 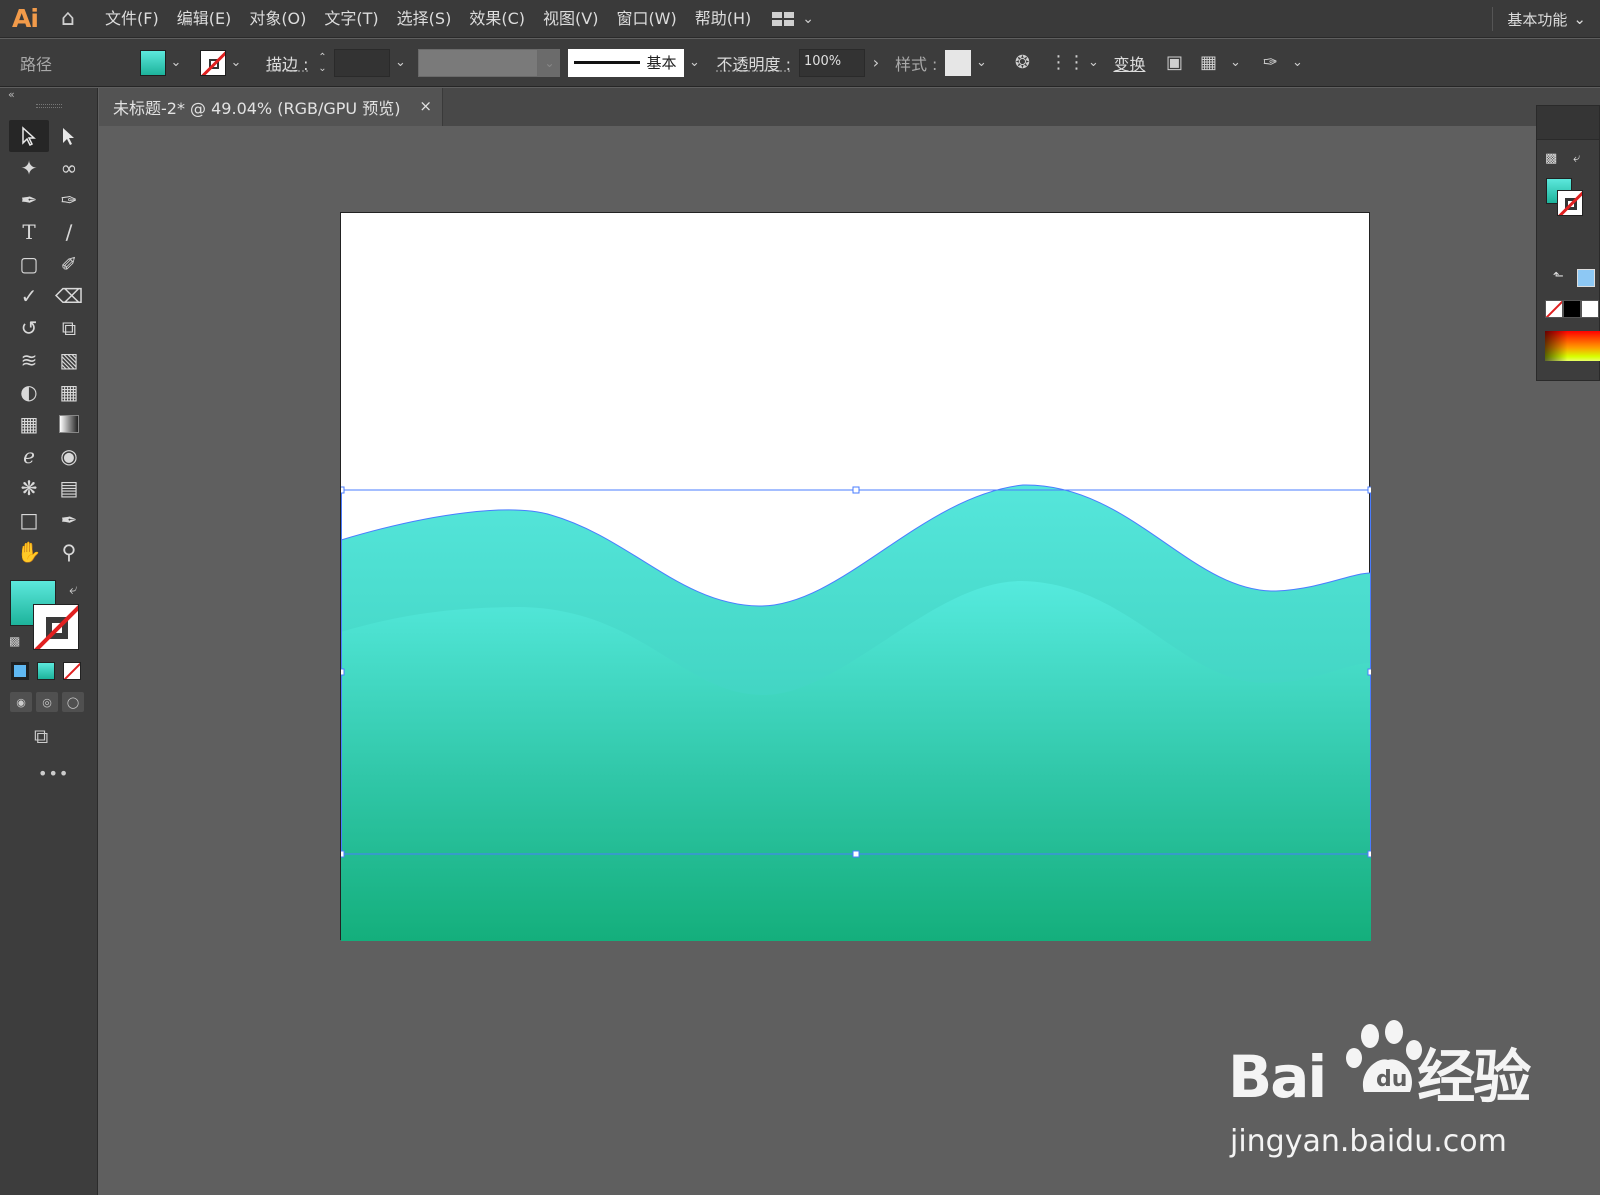 I want to click on stroke-weight-input, so click(x=362, y=62).